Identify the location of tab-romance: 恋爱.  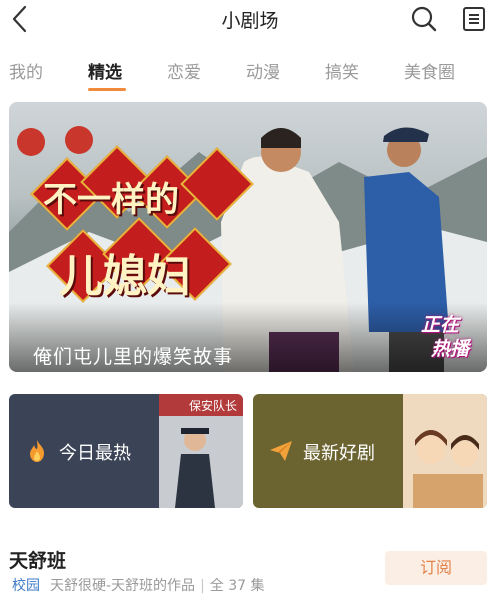
(184, 70).